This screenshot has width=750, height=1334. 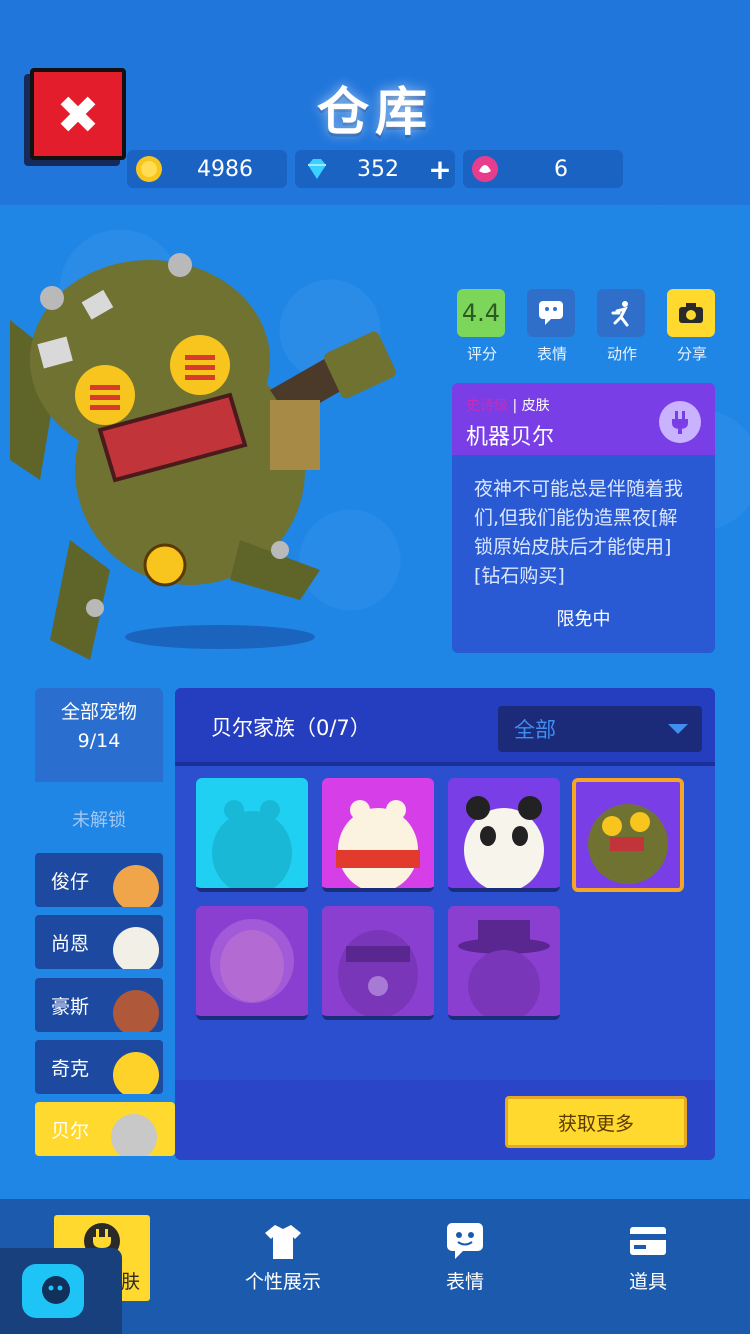 What do you see at coordinates (621, 354) in the screenshot?
I see `motion-label: 动作` at bounding box center [621, 354].